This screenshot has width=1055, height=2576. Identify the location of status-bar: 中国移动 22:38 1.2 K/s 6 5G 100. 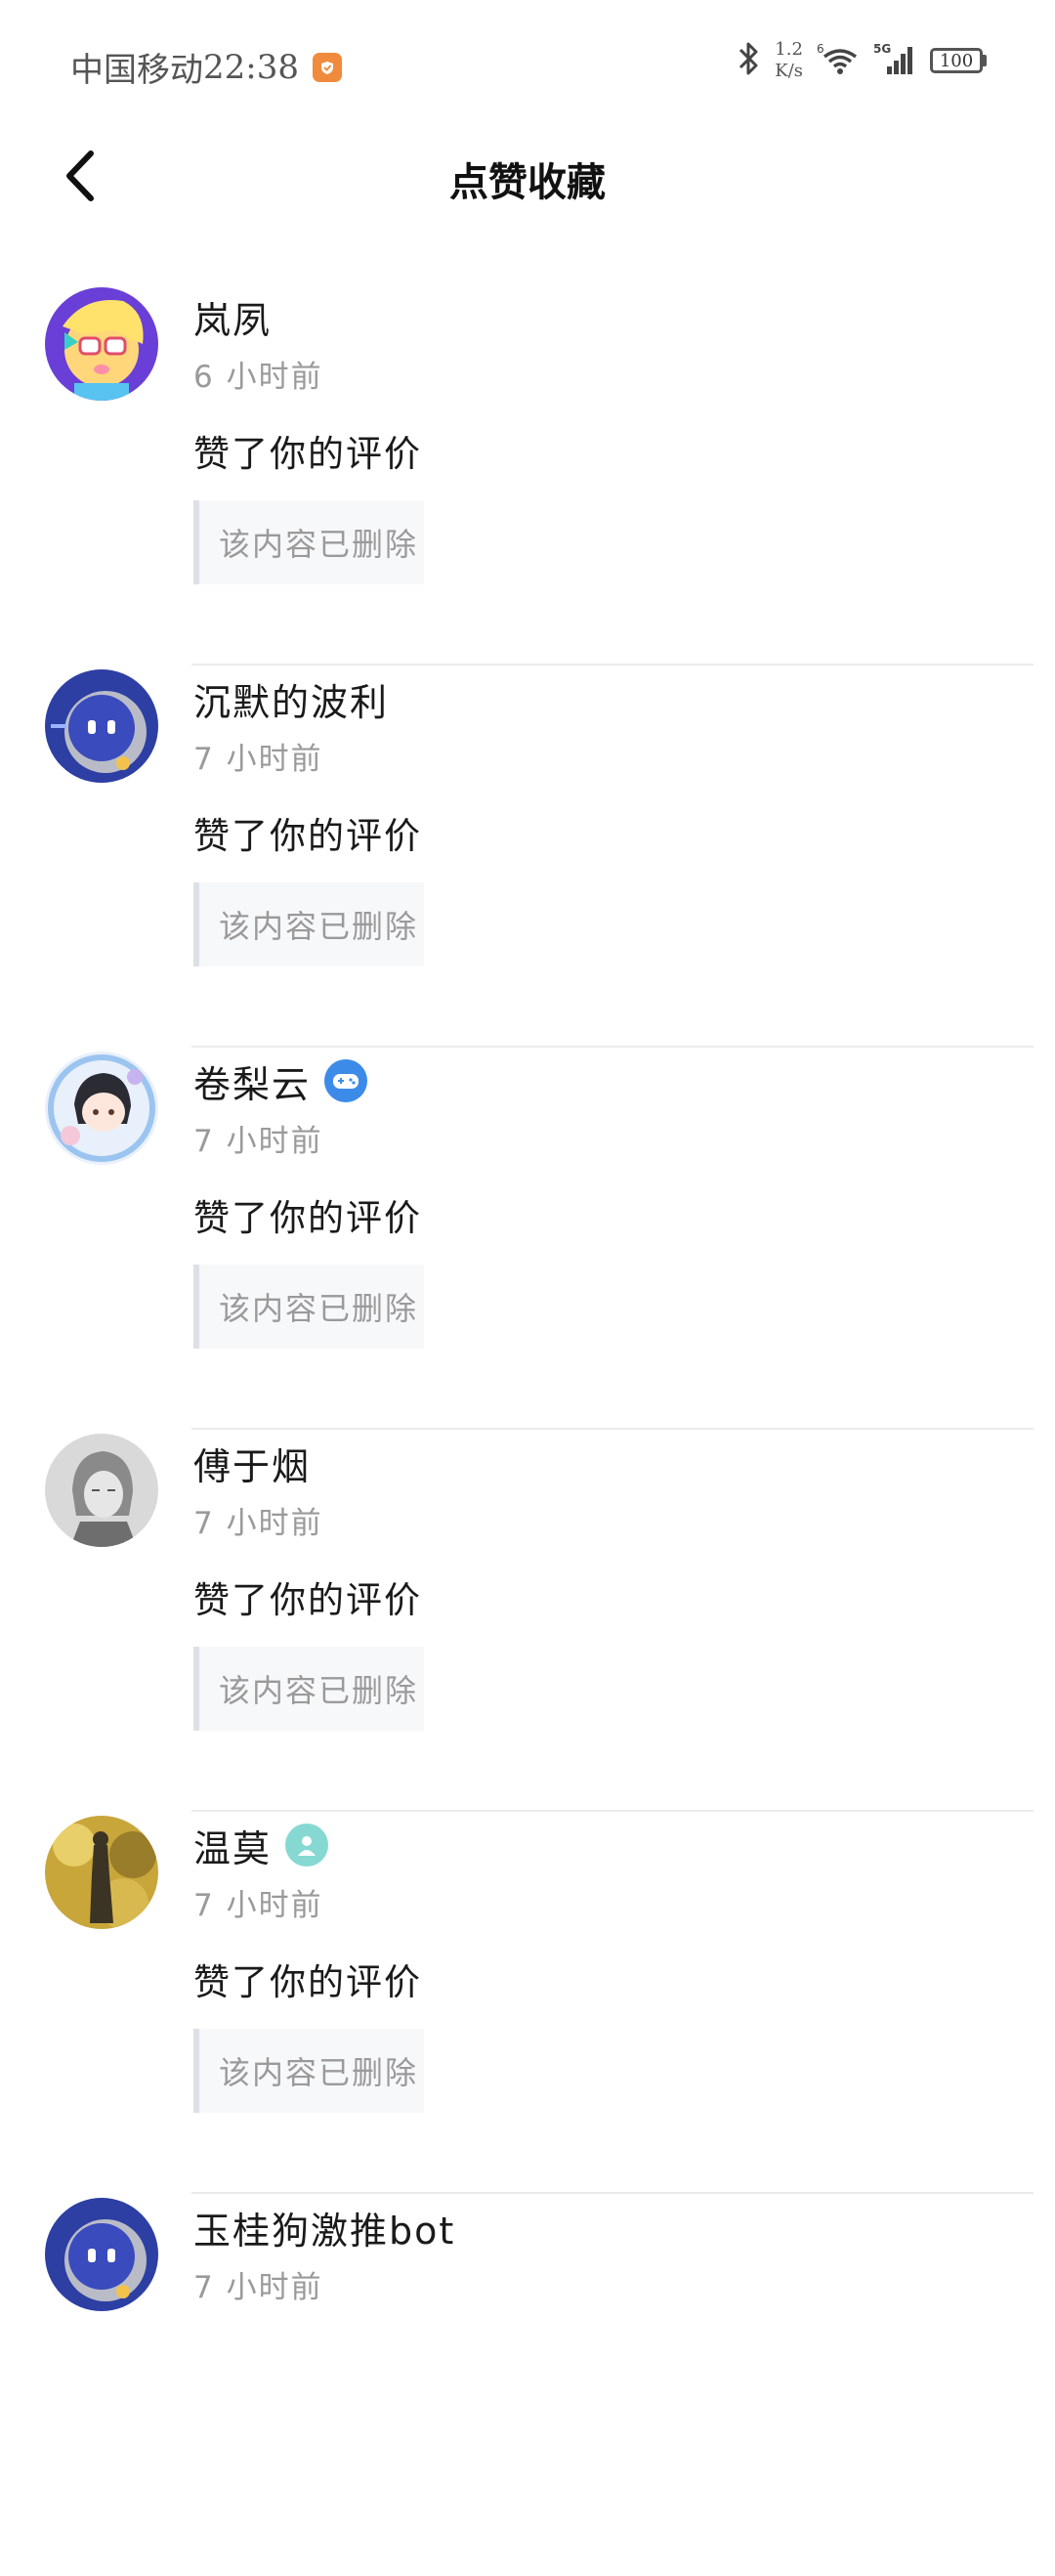
(527, 64).